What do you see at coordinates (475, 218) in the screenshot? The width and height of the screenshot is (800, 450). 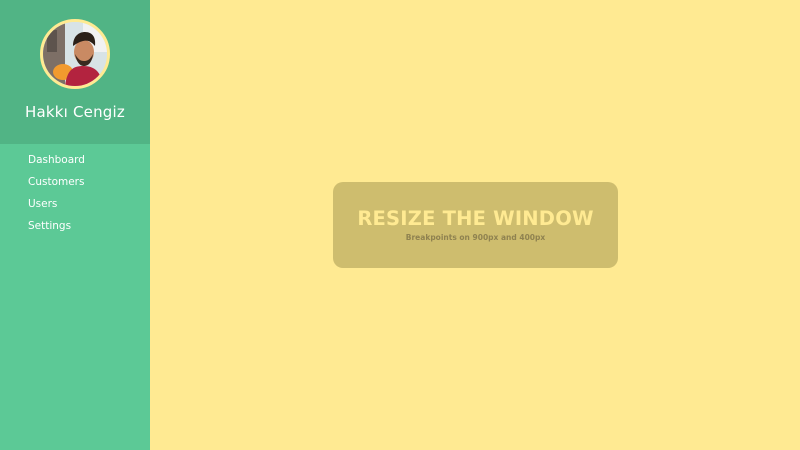 I see `notice-title: RESIZE THE WINDOW` at bounding box center [475, 218].